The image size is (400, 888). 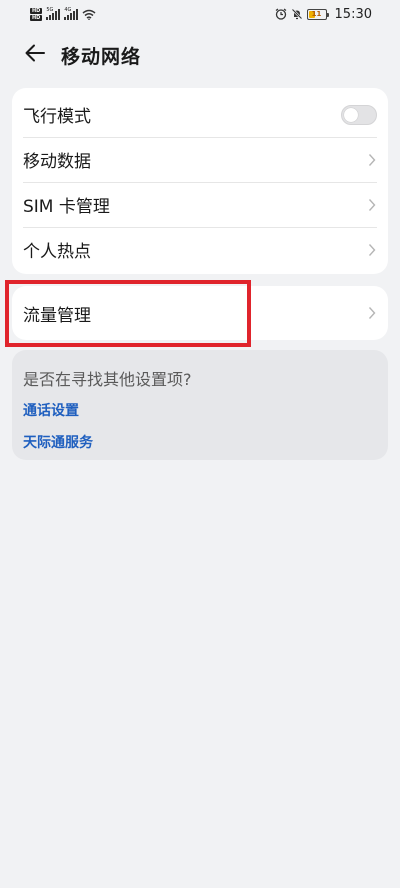 What do you see at coordinates (200, 114) in the screenshot?
I see `airplane-mode-row: 飞行模式` at bounding box center [200, 114].